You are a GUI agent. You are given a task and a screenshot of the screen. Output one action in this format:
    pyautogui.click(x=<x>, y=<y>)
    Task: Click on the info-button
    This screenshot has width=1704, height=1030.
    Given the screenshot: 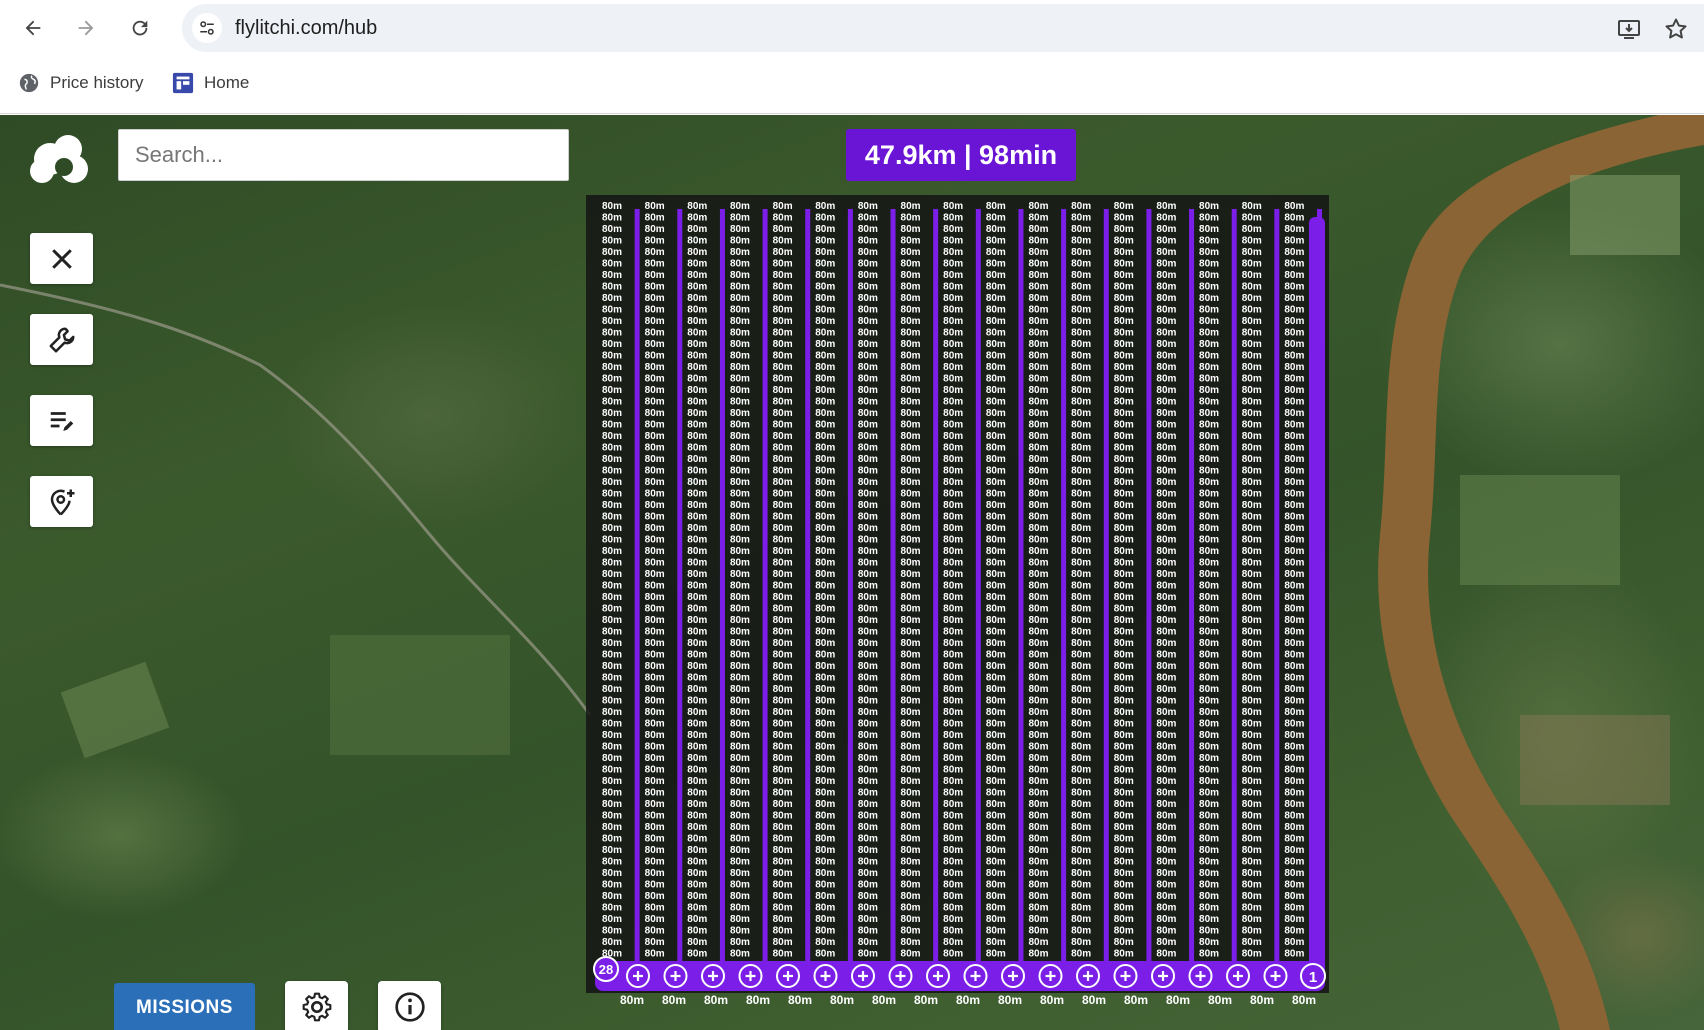 What is the action you would take?
    pyautogui.click(x=409, y=1005)
    